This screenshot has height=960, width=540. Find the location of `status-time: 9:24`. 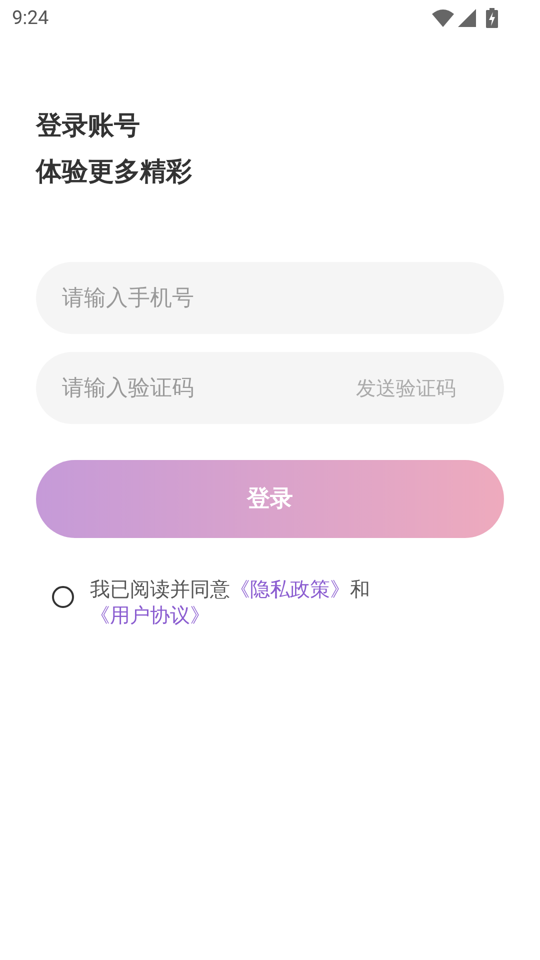

status-time: 9:24 is located at coordinates (30, 17).